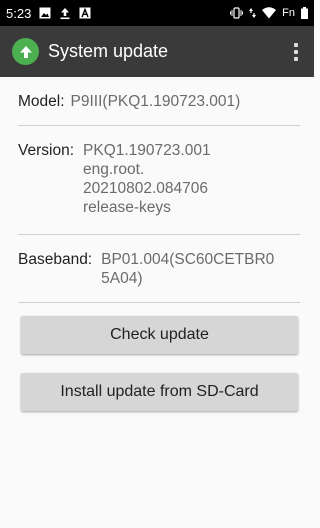 The height and width of the screenshot is (528, 320). I want to click on divider, so click(159, 302).